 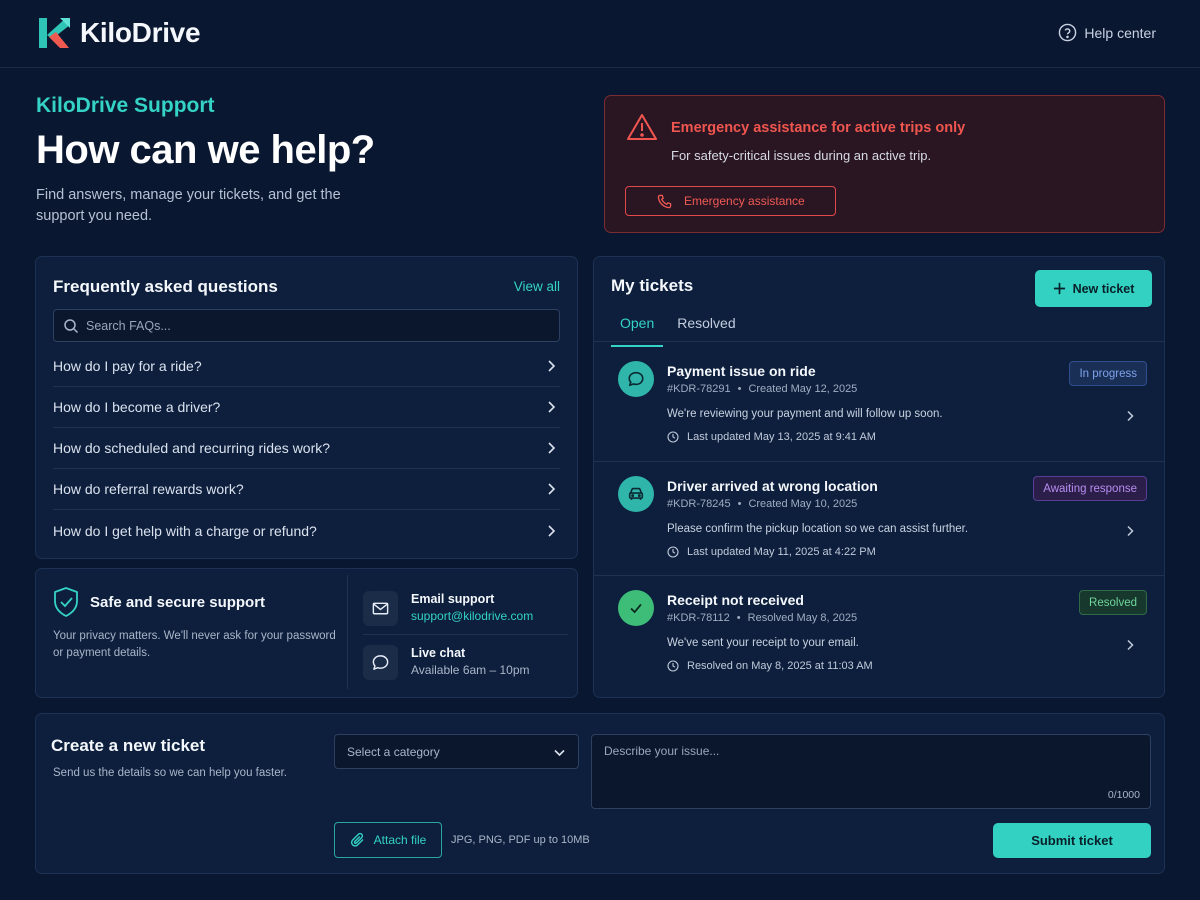 What do you see at coordinates (472, 616) in the screenshot?
I see `email-support-address: support@kilodrive.com` at bounding box center [472, 616].